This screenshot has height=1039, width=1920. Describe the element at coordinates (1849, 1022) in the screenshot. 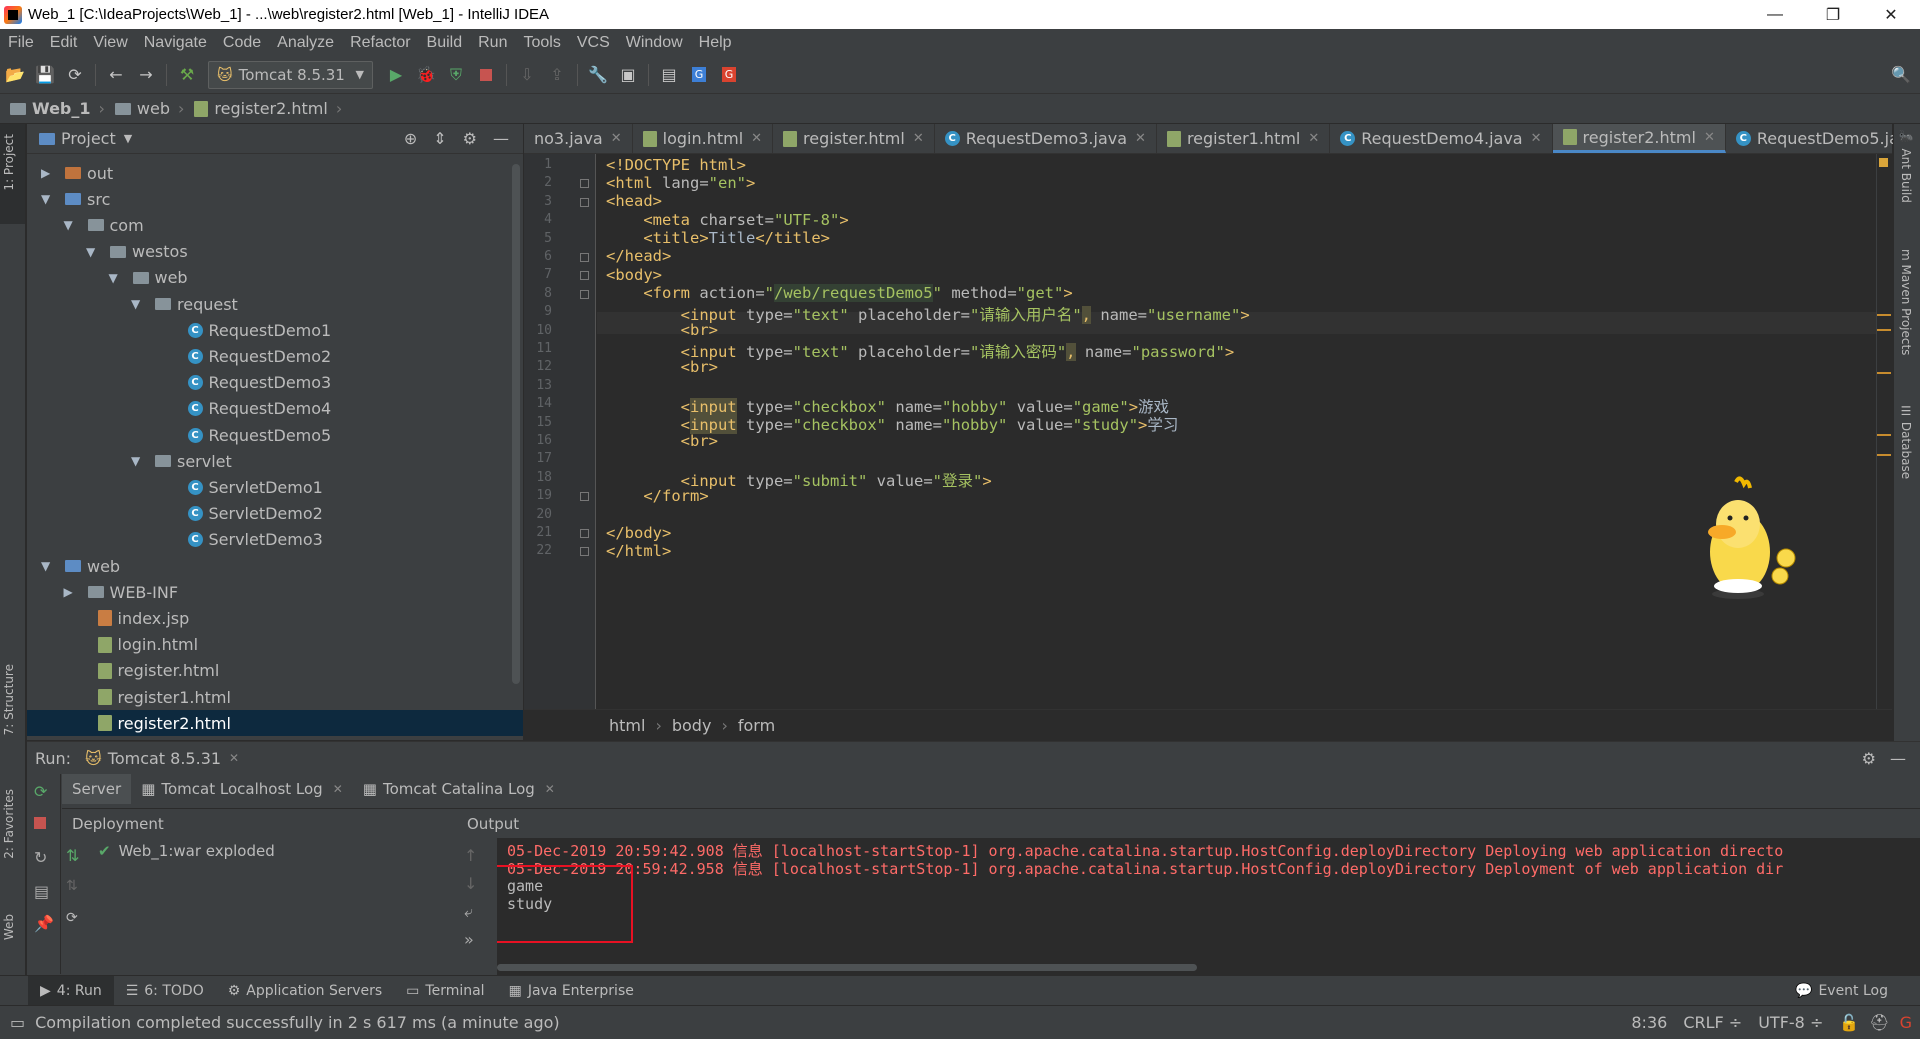

I see `lock-icon: 🔓` at that location.